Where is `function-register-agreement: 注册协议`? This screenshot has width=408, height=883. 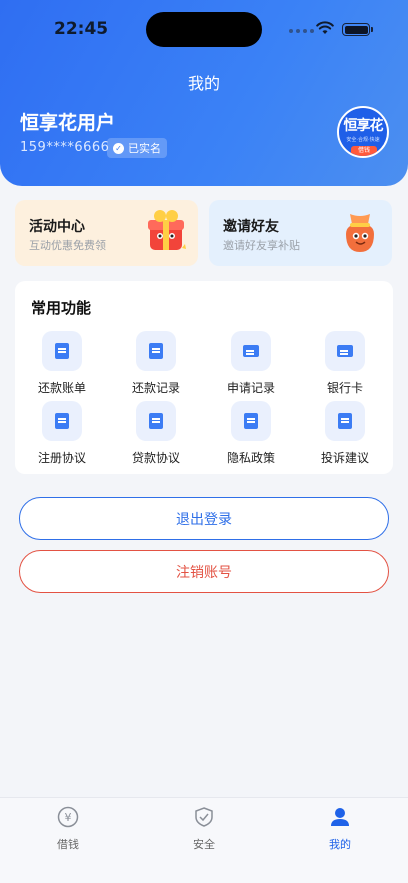
function-register-agreement: 注册协议 is located at coordinates (62, 433).